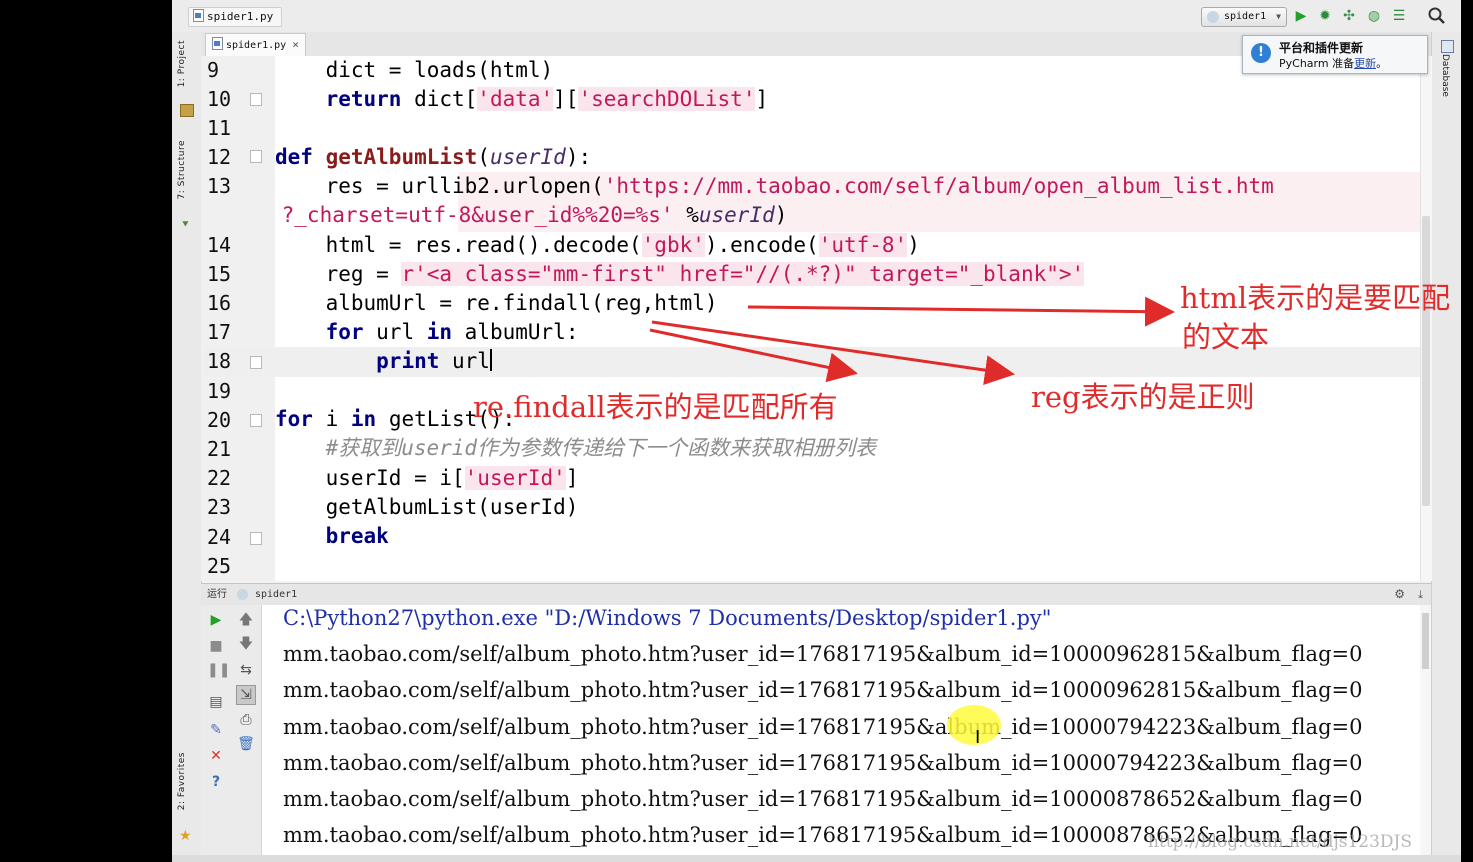  Describe the element at coordinates (1280, 842) in the screenshot. I see `watermark: http://blog.csdn.net/djs123DJS` at that location.